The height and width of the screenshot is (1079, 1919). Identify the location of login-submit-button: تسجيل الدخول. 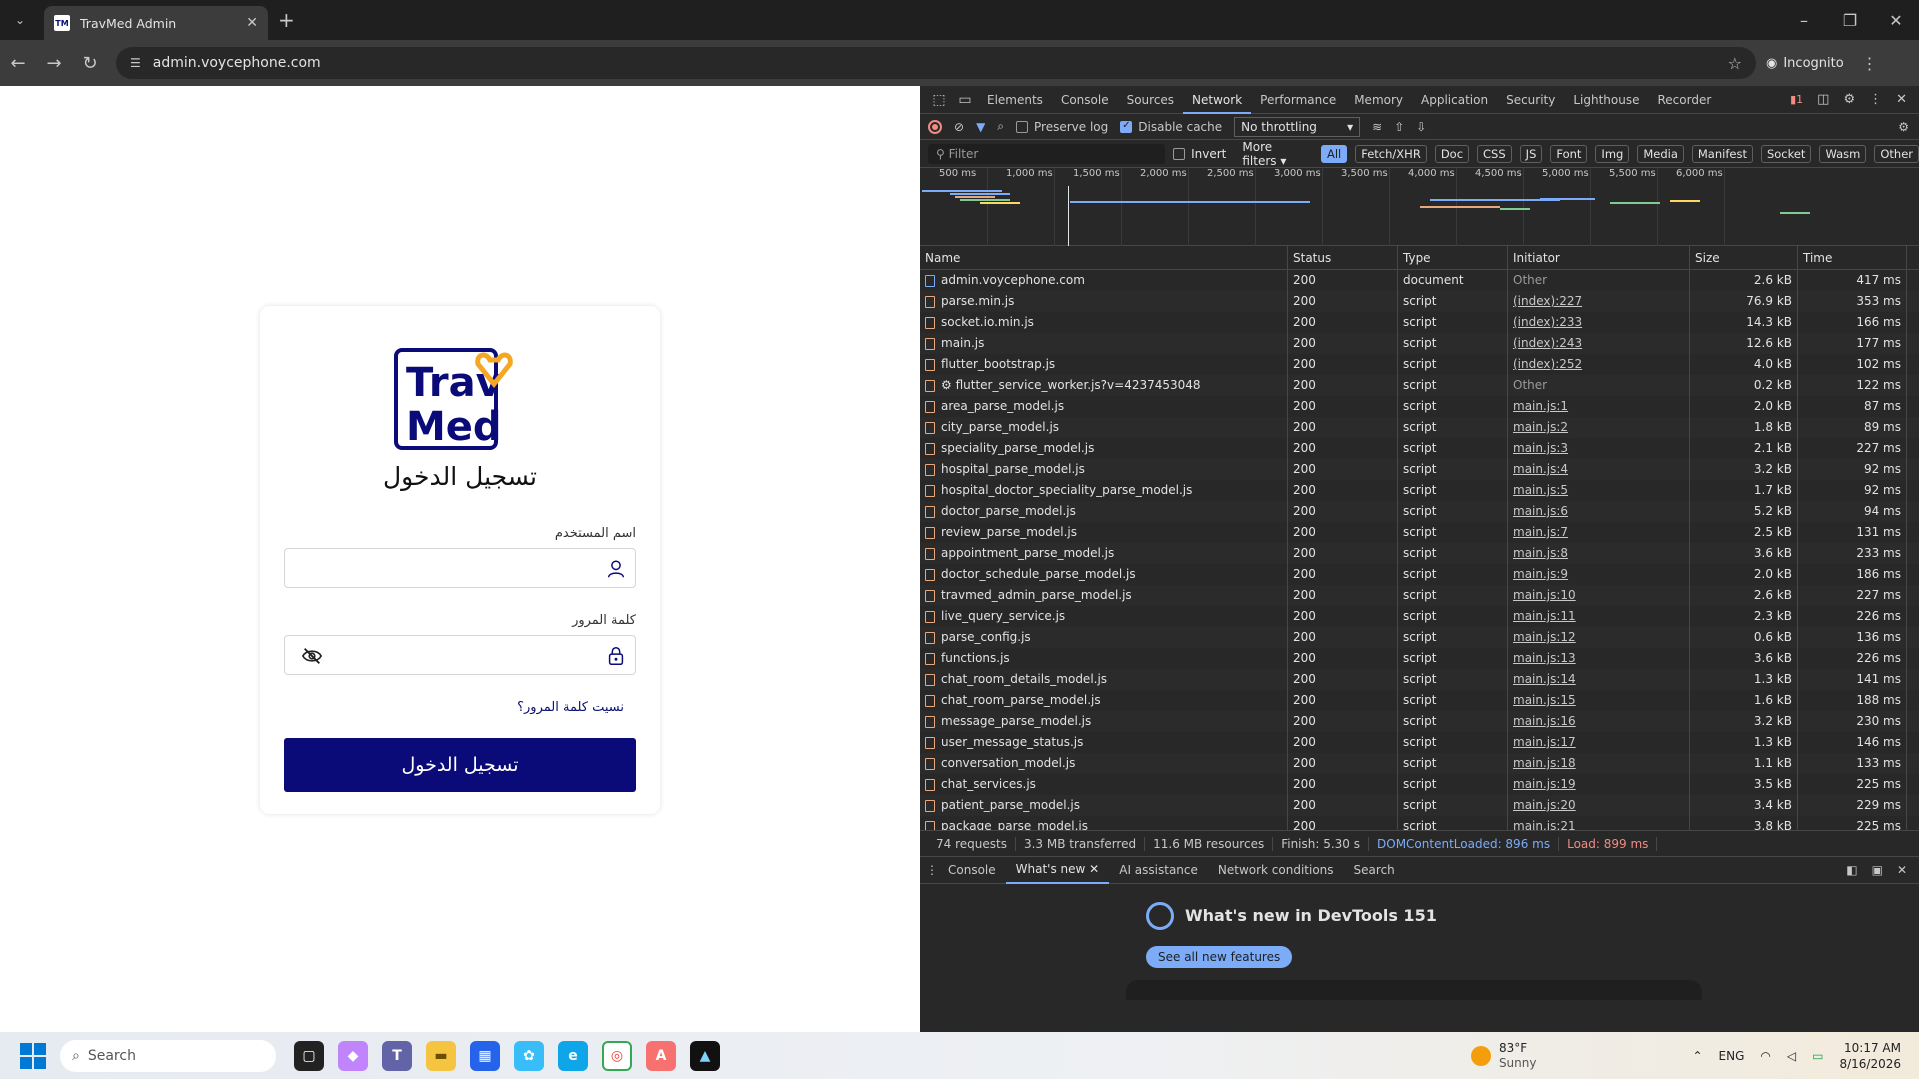
(460, 765).